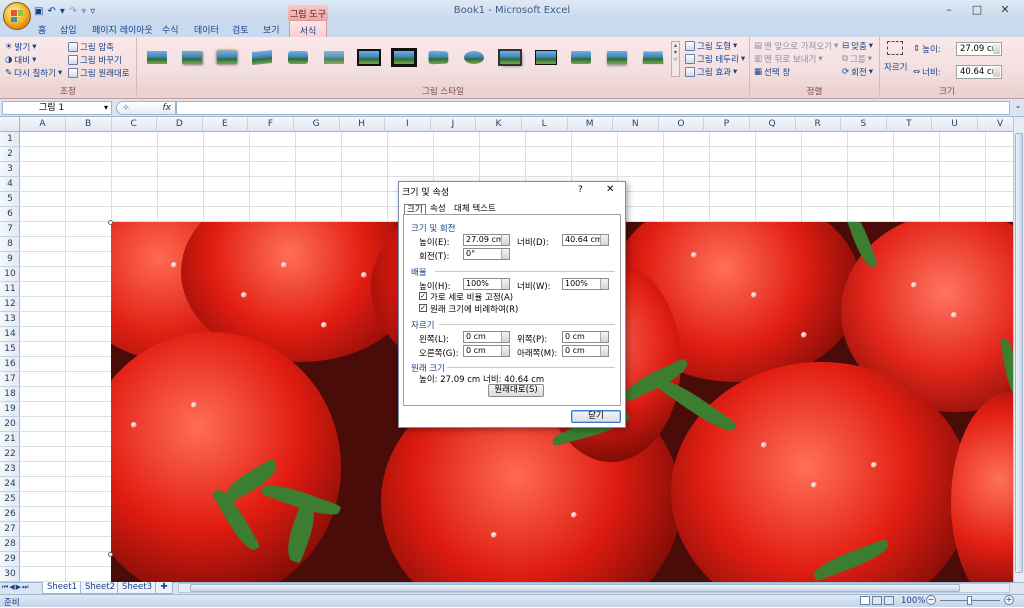  I want to click on column-header: P, so click(727, 124).